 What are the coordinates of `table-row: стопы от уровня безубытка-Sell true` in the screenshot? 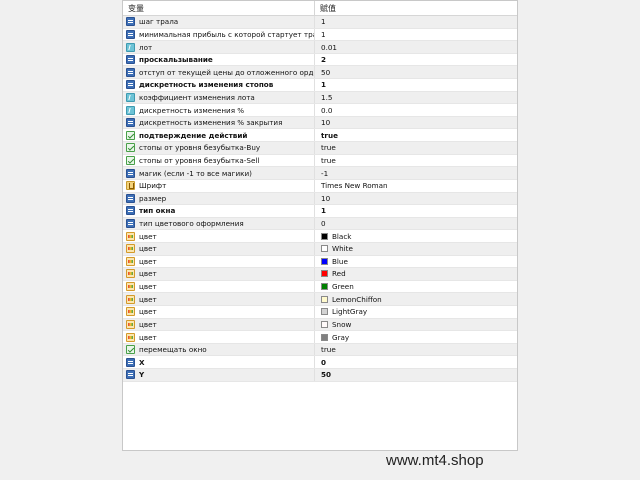 It's located at (320, 161).